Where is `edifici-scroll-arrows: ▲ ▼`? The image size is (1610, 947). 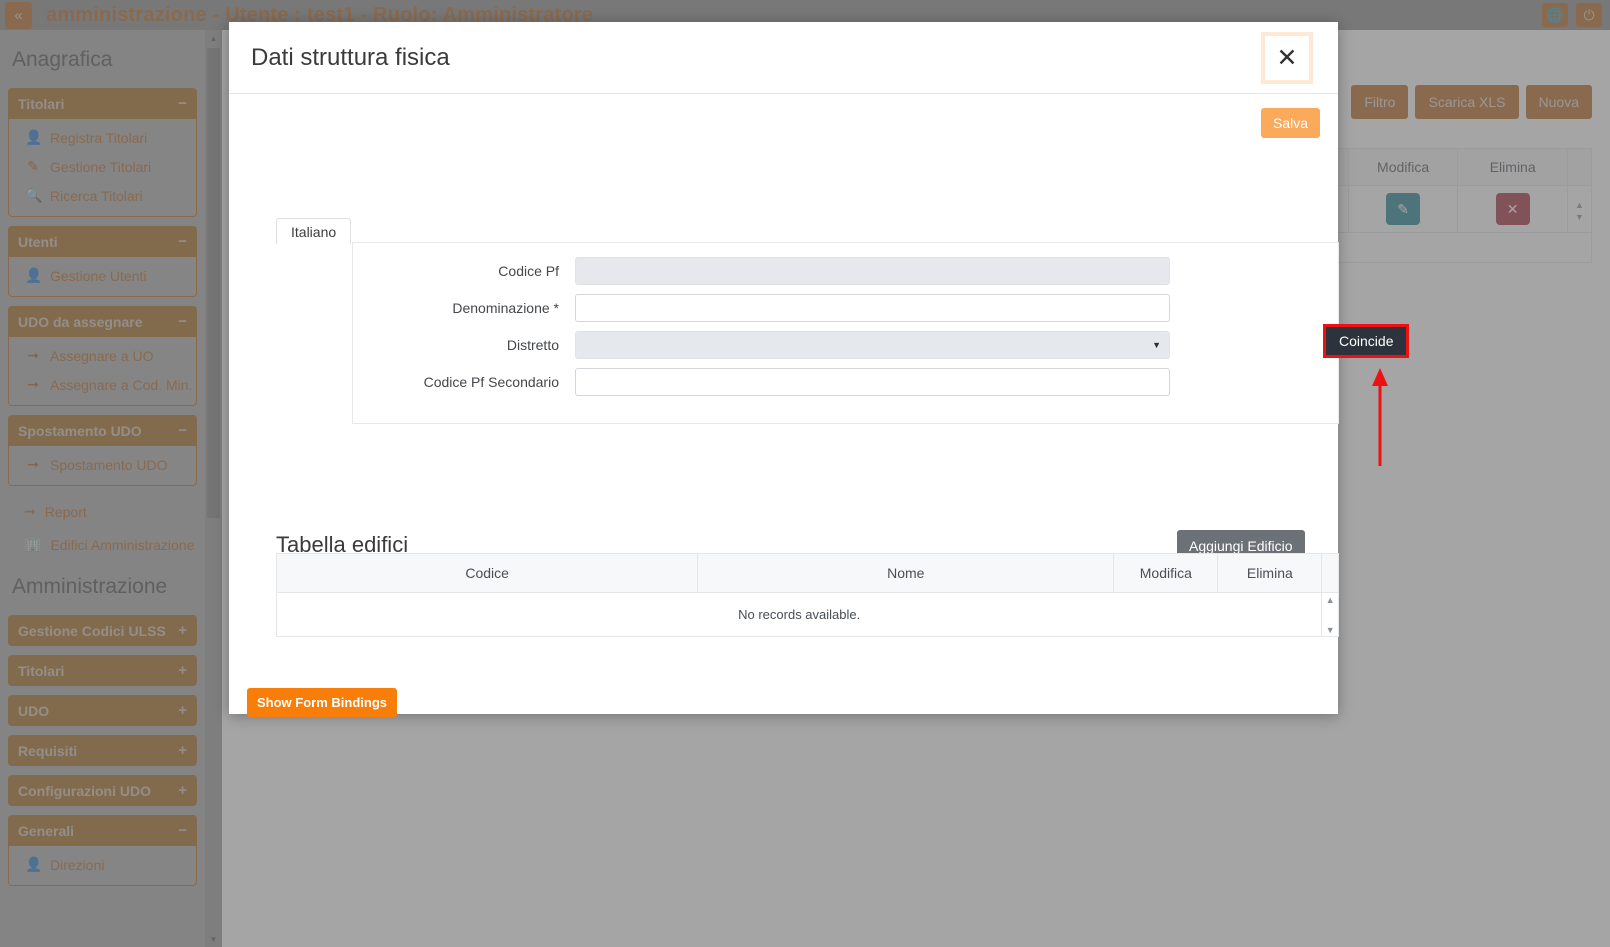
edifici-scroll-arrows: ▲ ▼ is located at coordinates (1330, 615).